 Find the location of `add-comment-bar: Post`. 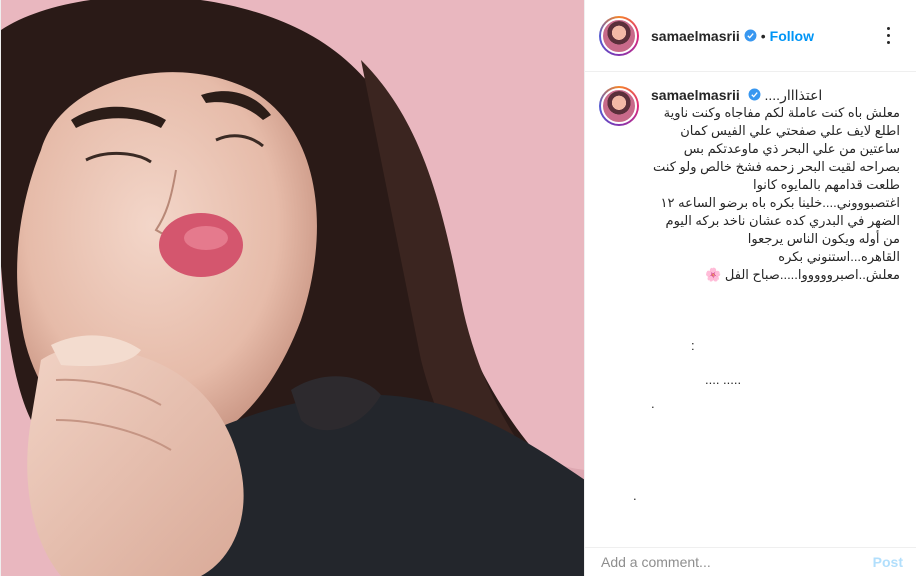

add-comment-bar: Post is located at coordinates (750, 561).